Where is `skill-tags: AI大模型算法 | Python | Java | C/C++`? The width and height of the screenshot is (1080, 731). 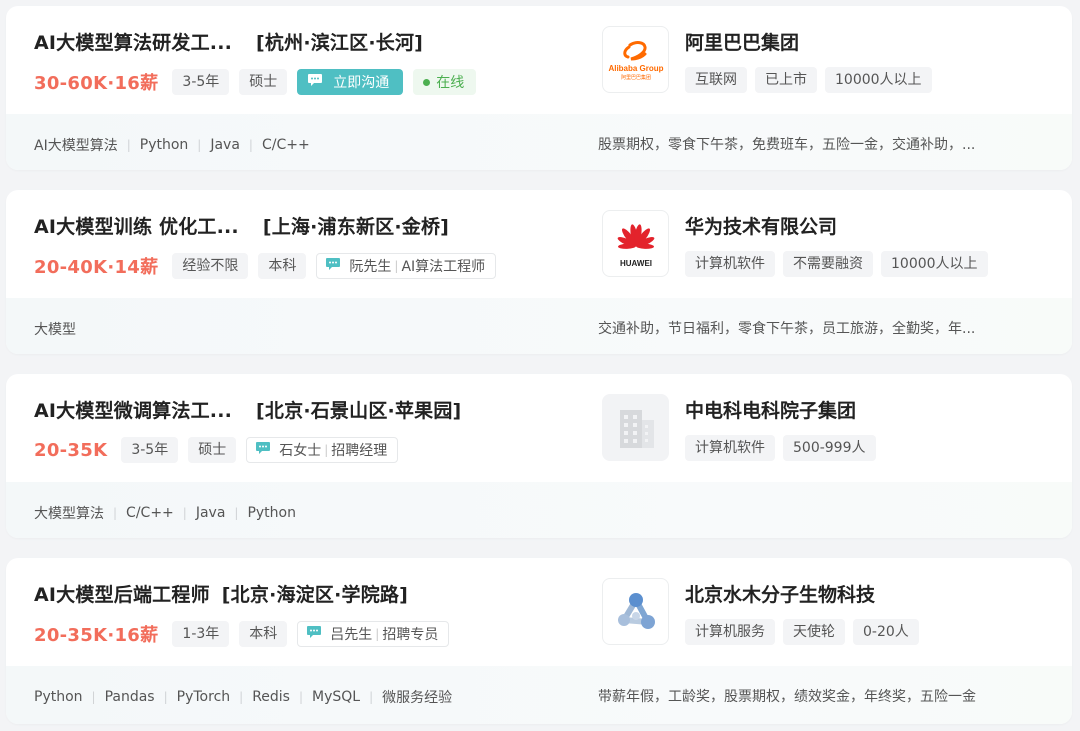 skill-tags: AI大模型算法 | Python | Java | C/C++ is located at coordinates (172, 145).